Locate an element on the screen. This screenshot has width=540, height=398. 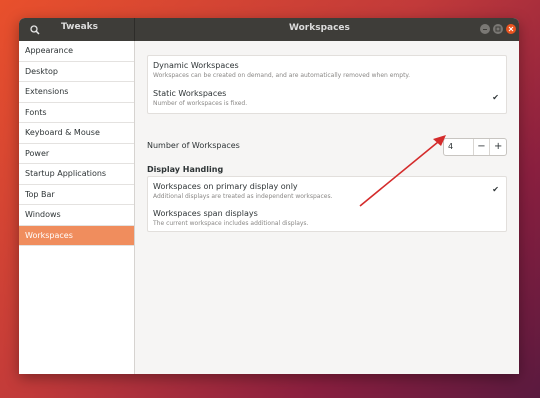
sidebar-item-power: Power is located at coordinates (76, 154).